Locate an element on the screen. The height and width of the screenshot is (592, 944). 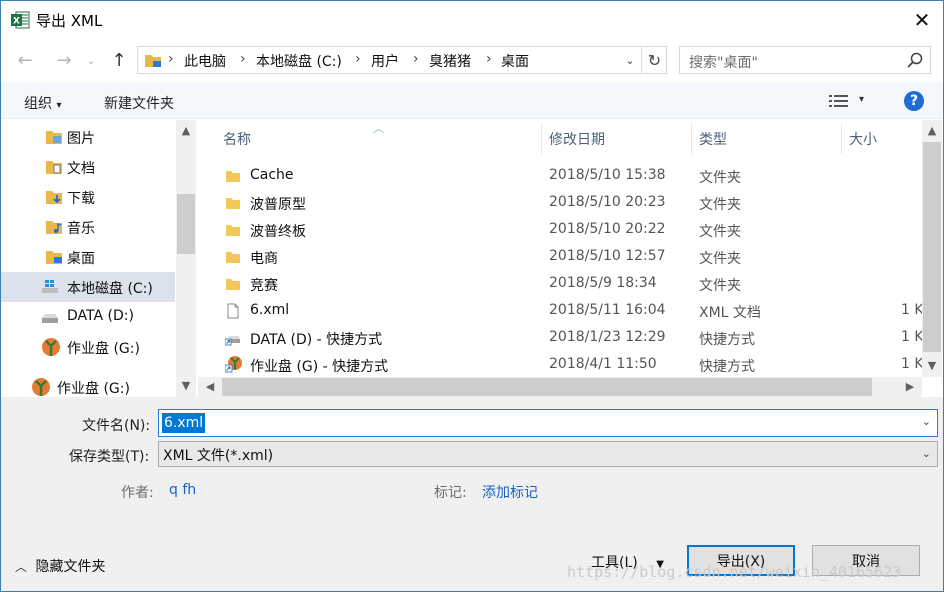
drive-icon is located at coordinates (50, 318).